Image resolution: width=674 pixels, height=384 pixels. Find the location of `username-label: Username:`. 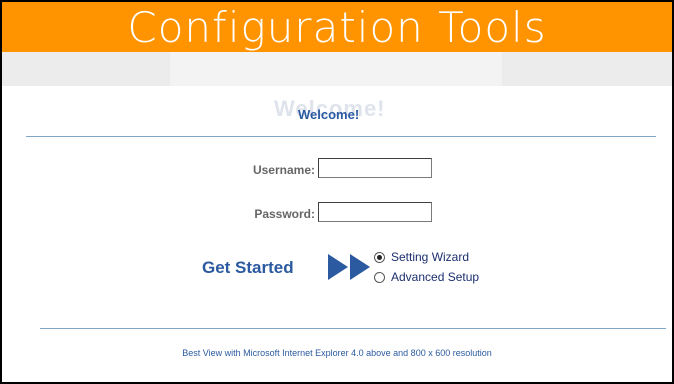

username-label: Username: is located at coordinates (283, 170).